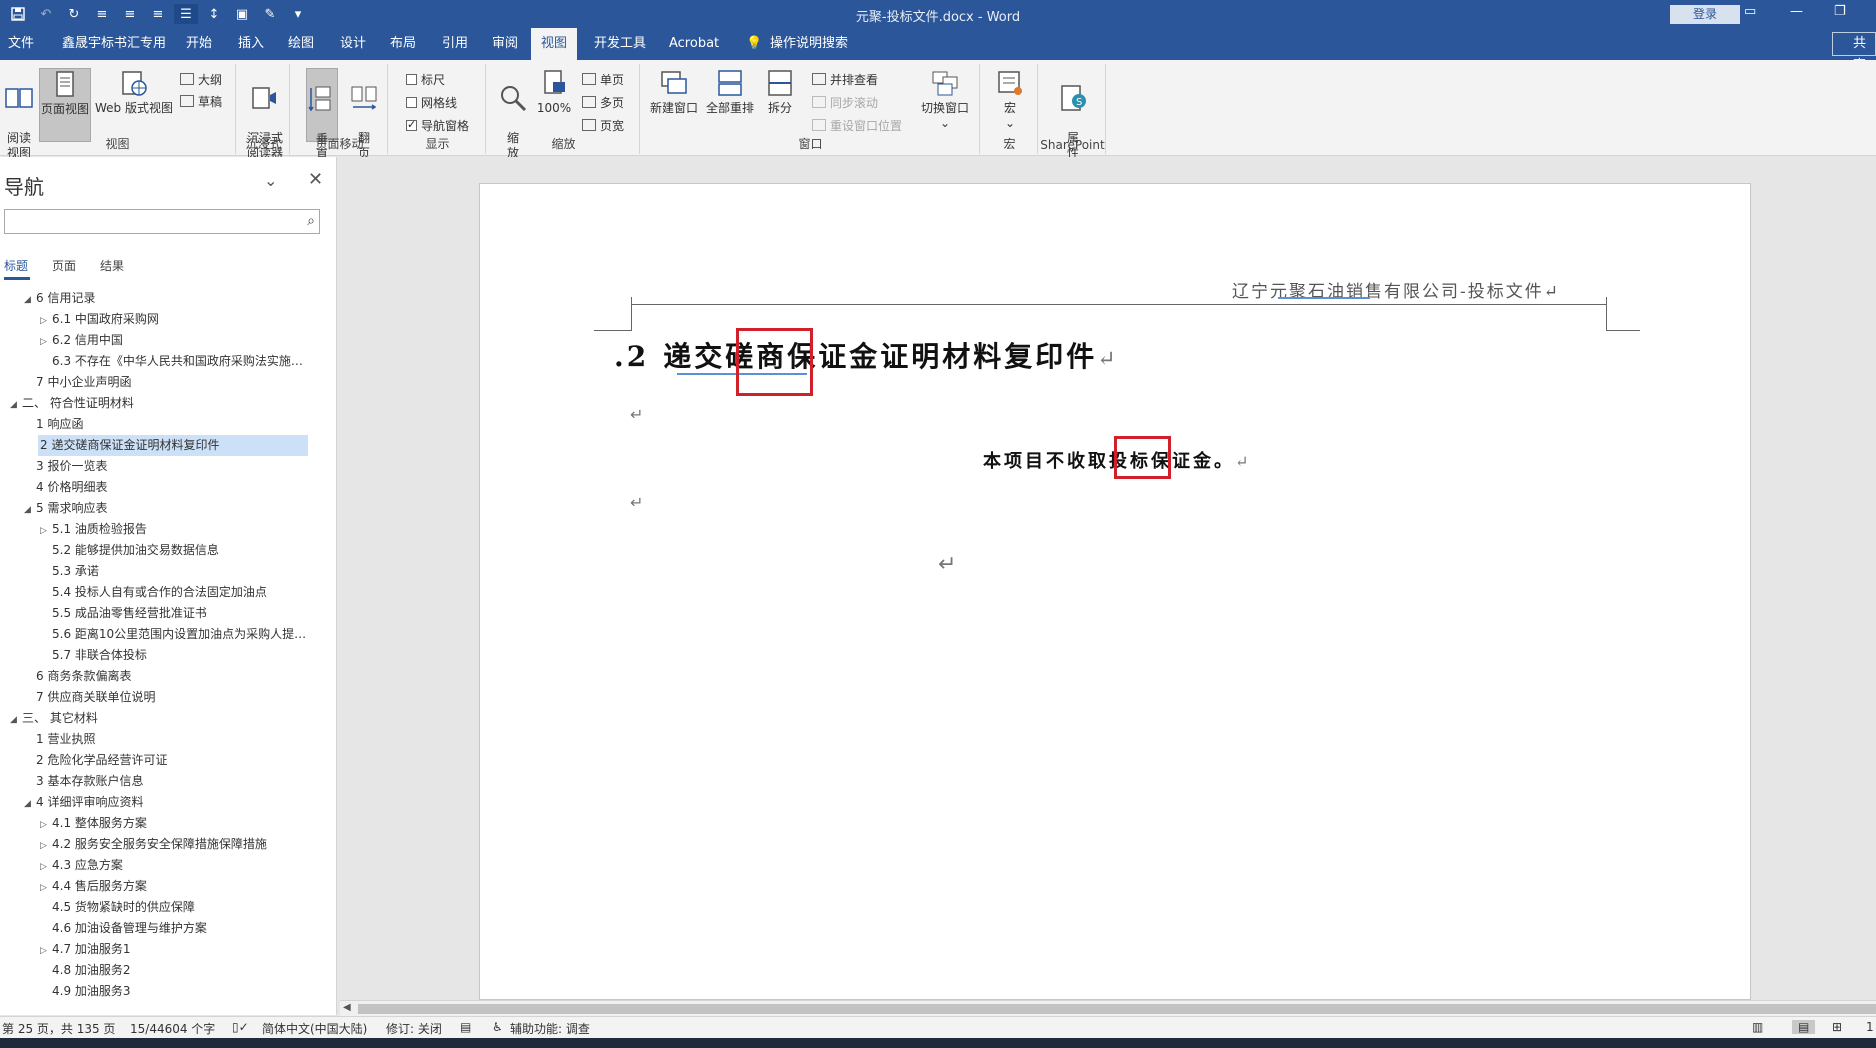  What do you see at coordinates (134, 92) in the screenshot?
I see `web-layout-button: Web 版式视图` at bounding box center [134, 92].